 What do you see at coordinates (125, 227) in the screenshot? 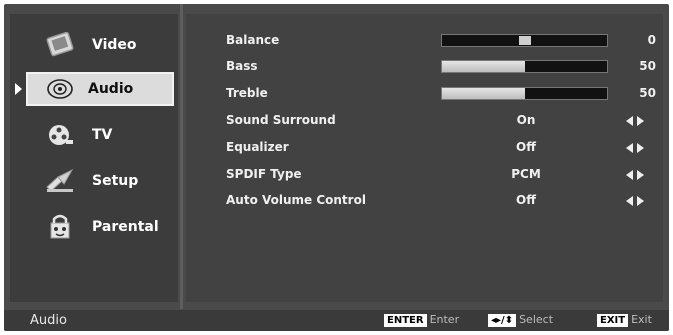
I see `sidebar-item-label: Parental` at bounding box center [125, 227].